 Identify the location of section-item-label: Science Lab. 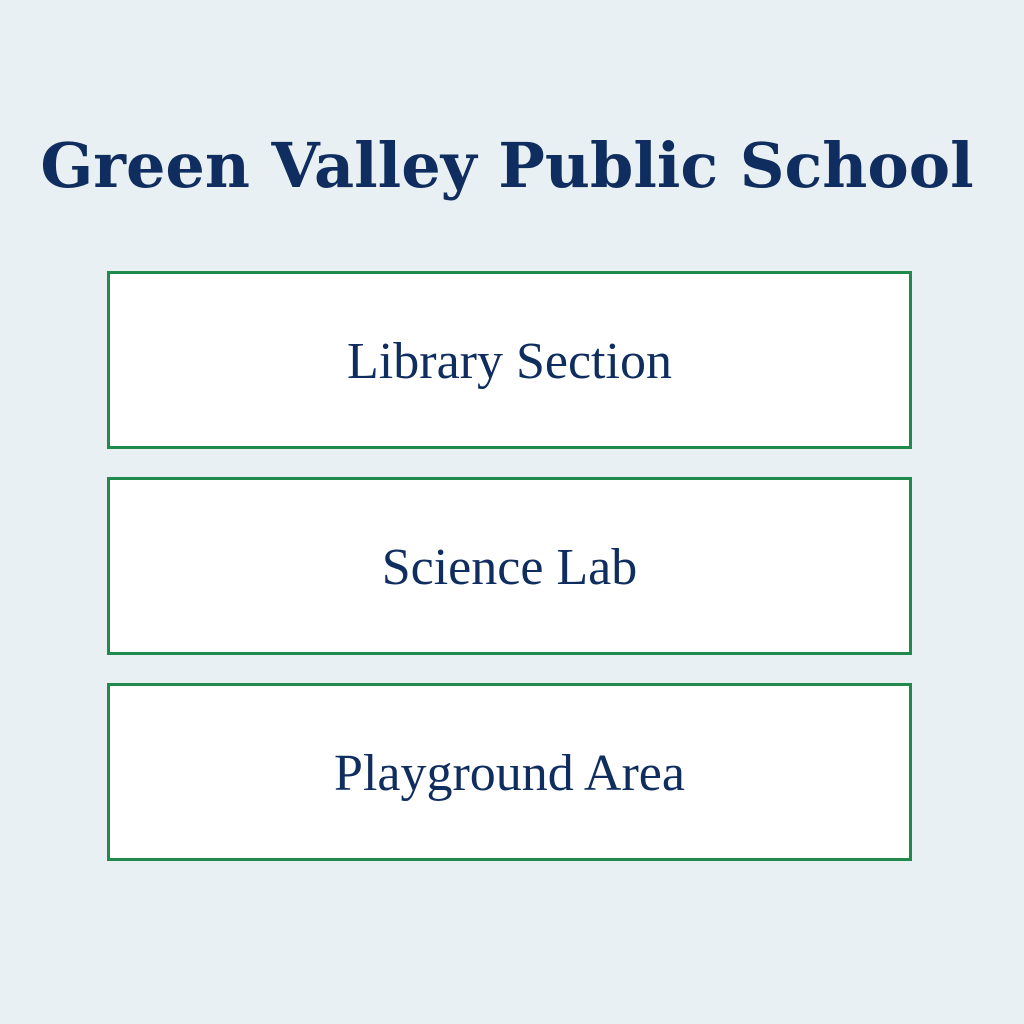
(509, 567).